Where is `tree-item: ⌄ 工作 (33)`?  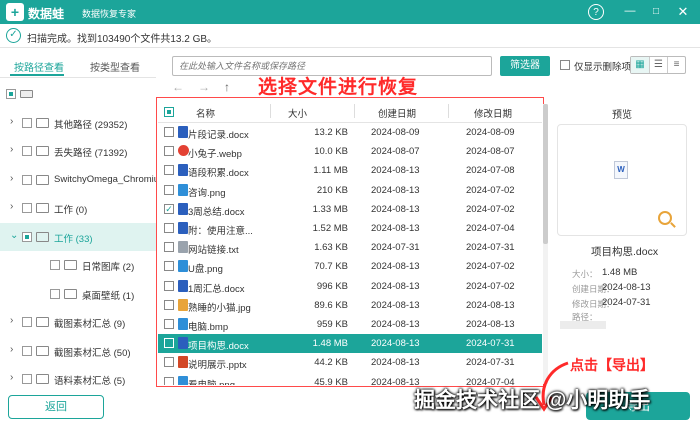
tree-item: ⌄ 工作 (33) is located at coordinates (78, 236).